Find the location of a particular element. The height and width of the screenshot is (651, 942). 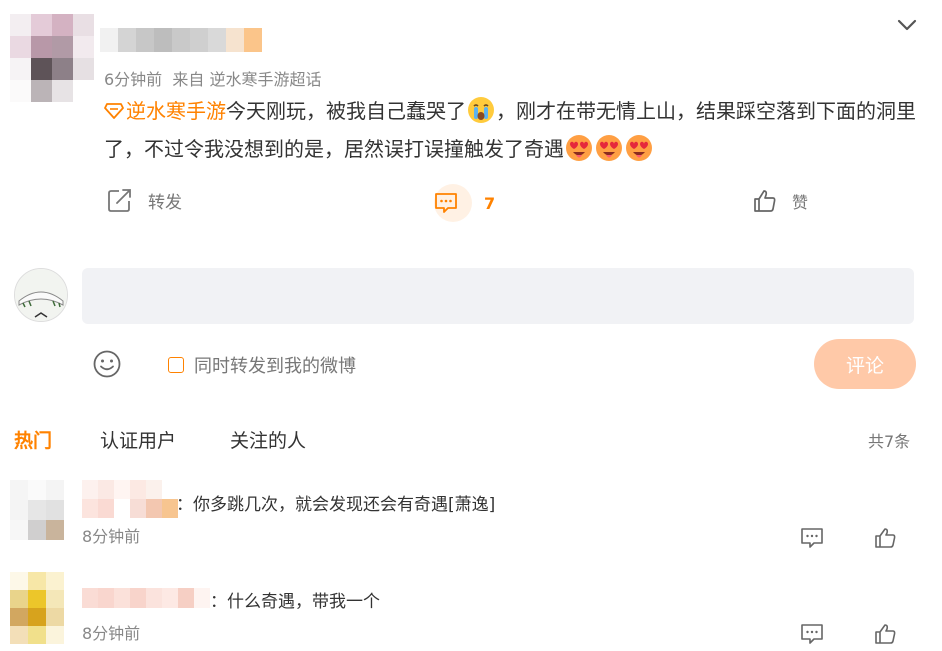

post-source: 来自 逆水寒手游超话 is located at coordinates (246, 79).